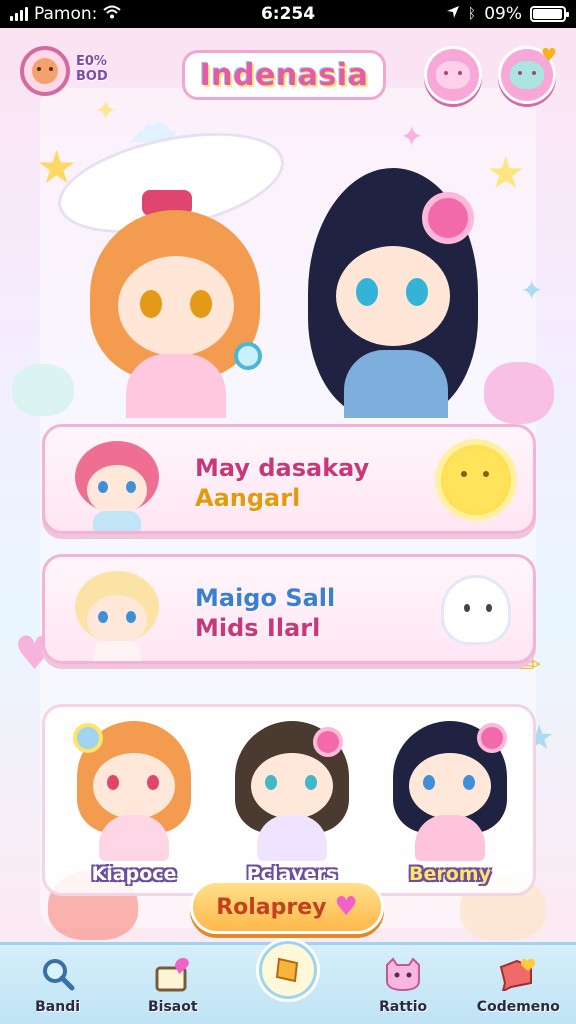 This screenshot has width=576, height=1024. I want to click on heart-icon: ♥, so click(346, 907).